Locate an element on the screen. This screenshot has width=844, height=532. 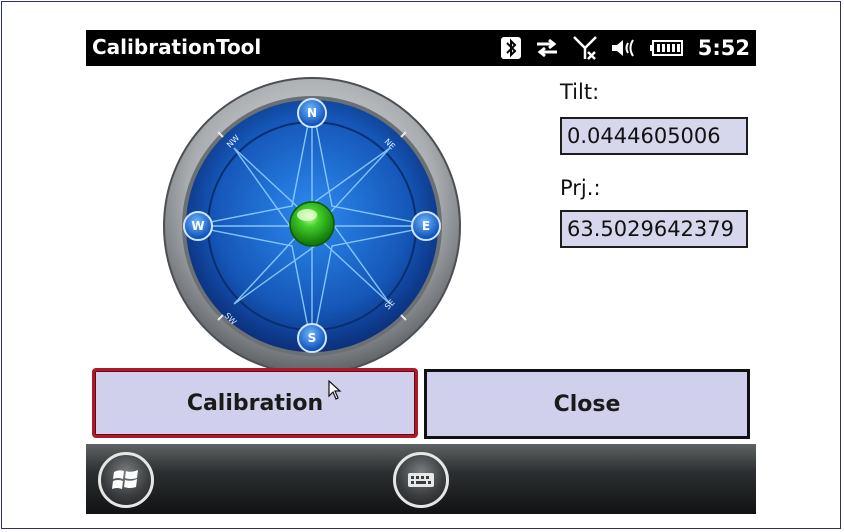
status-icons: 5:52 is located at coordinates (625, 48).